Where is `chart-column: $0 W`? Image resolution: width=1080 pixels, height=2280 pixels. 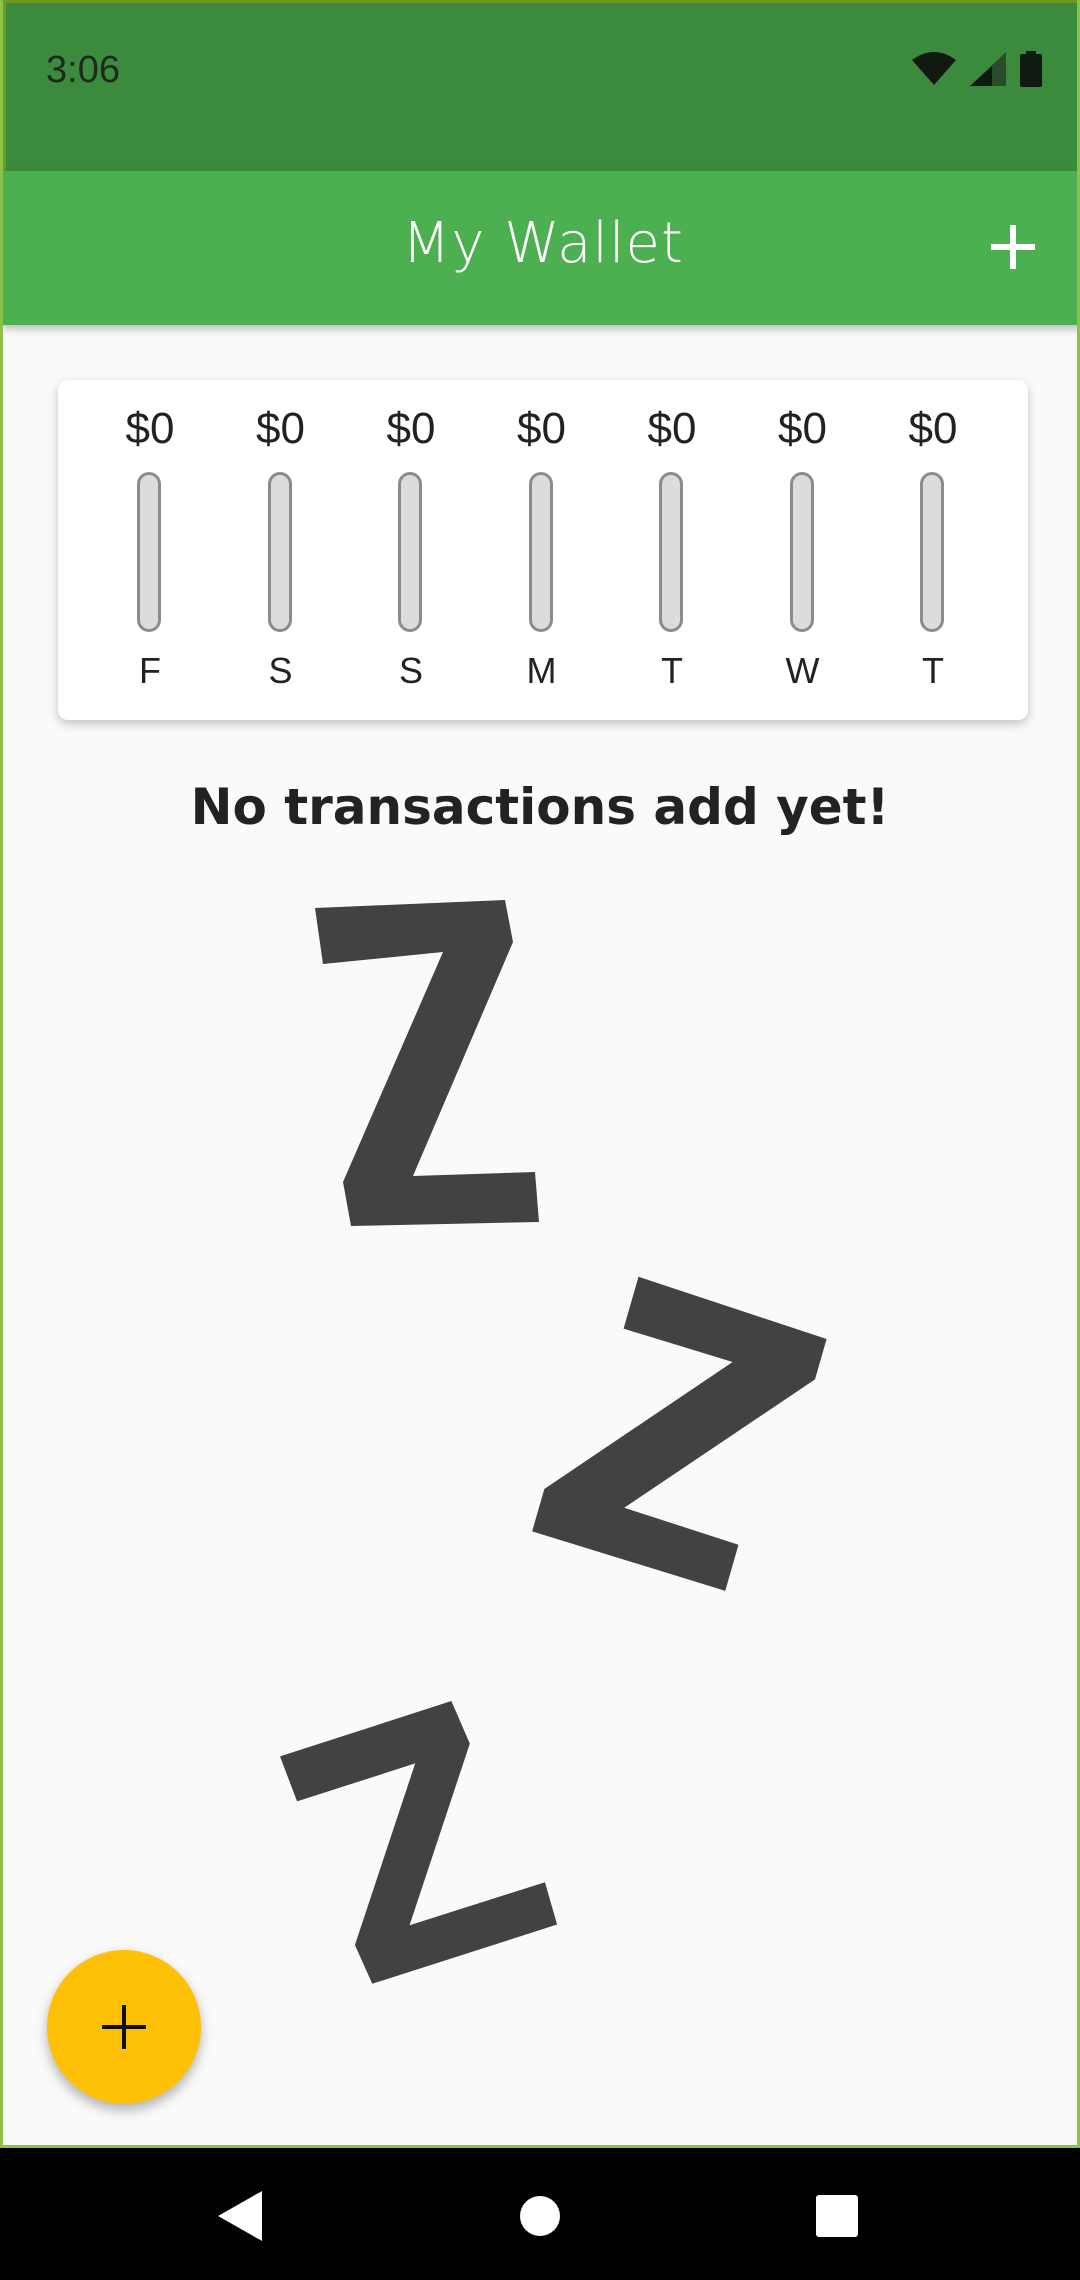 chart-column: $0 W is located at coordinates (803, 550).